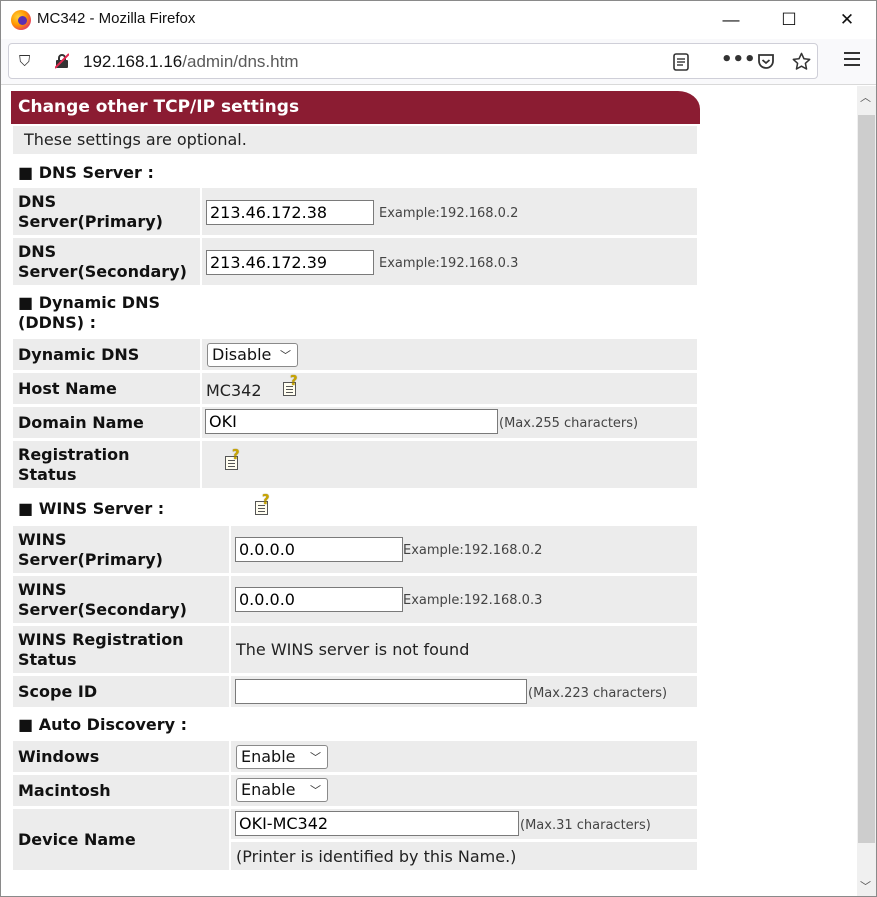 This screenshot has width=877, height=897. I want to click on domain-name-label: Domain Name, so click(106, 422).